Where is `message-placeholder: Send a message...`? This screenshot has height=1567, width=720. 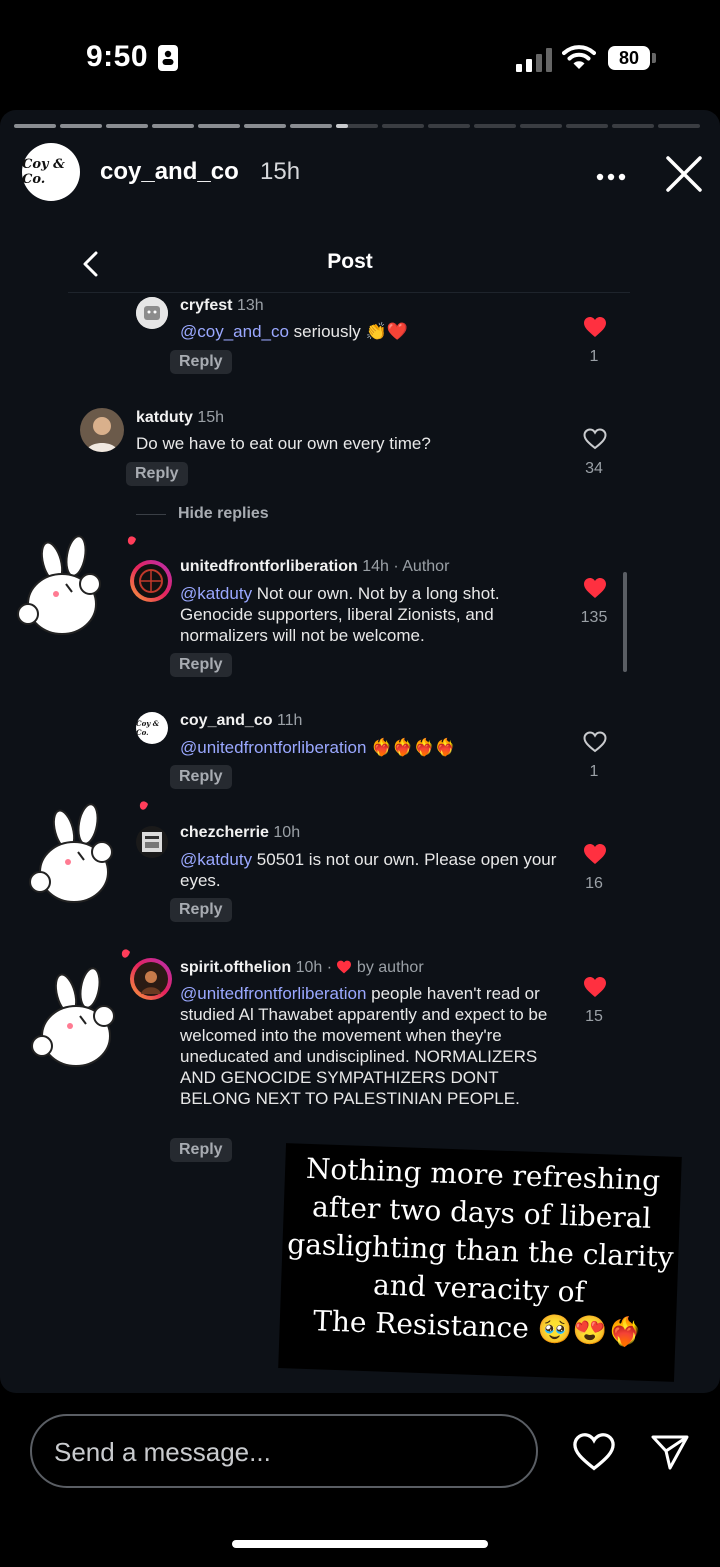 message-placeholder: Send a message... is located at coordinates (162, 1452).